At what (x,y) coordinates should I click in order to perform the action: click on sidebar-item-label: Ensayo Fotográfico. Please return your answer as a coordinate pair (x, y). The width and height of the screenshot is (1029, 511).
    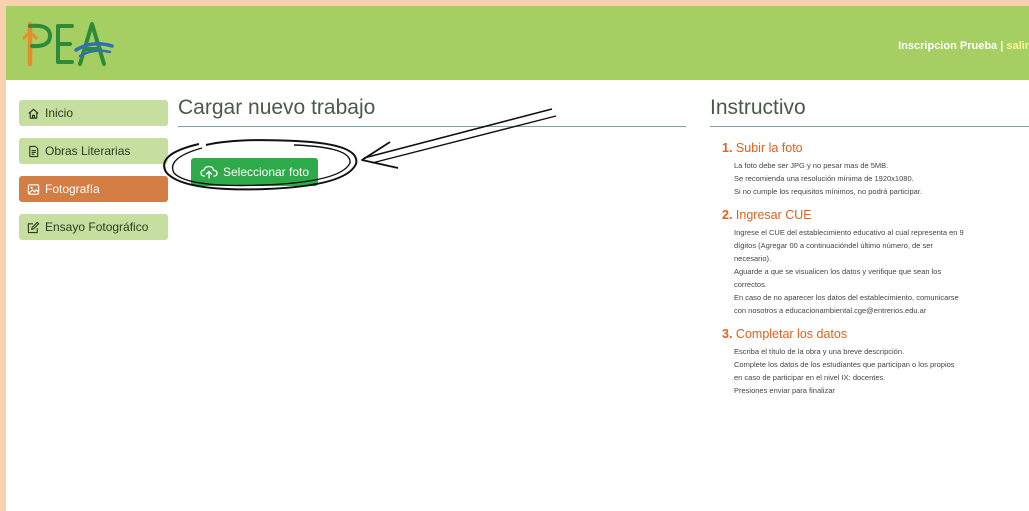
    Looking at the image, I should click on (97, 227).